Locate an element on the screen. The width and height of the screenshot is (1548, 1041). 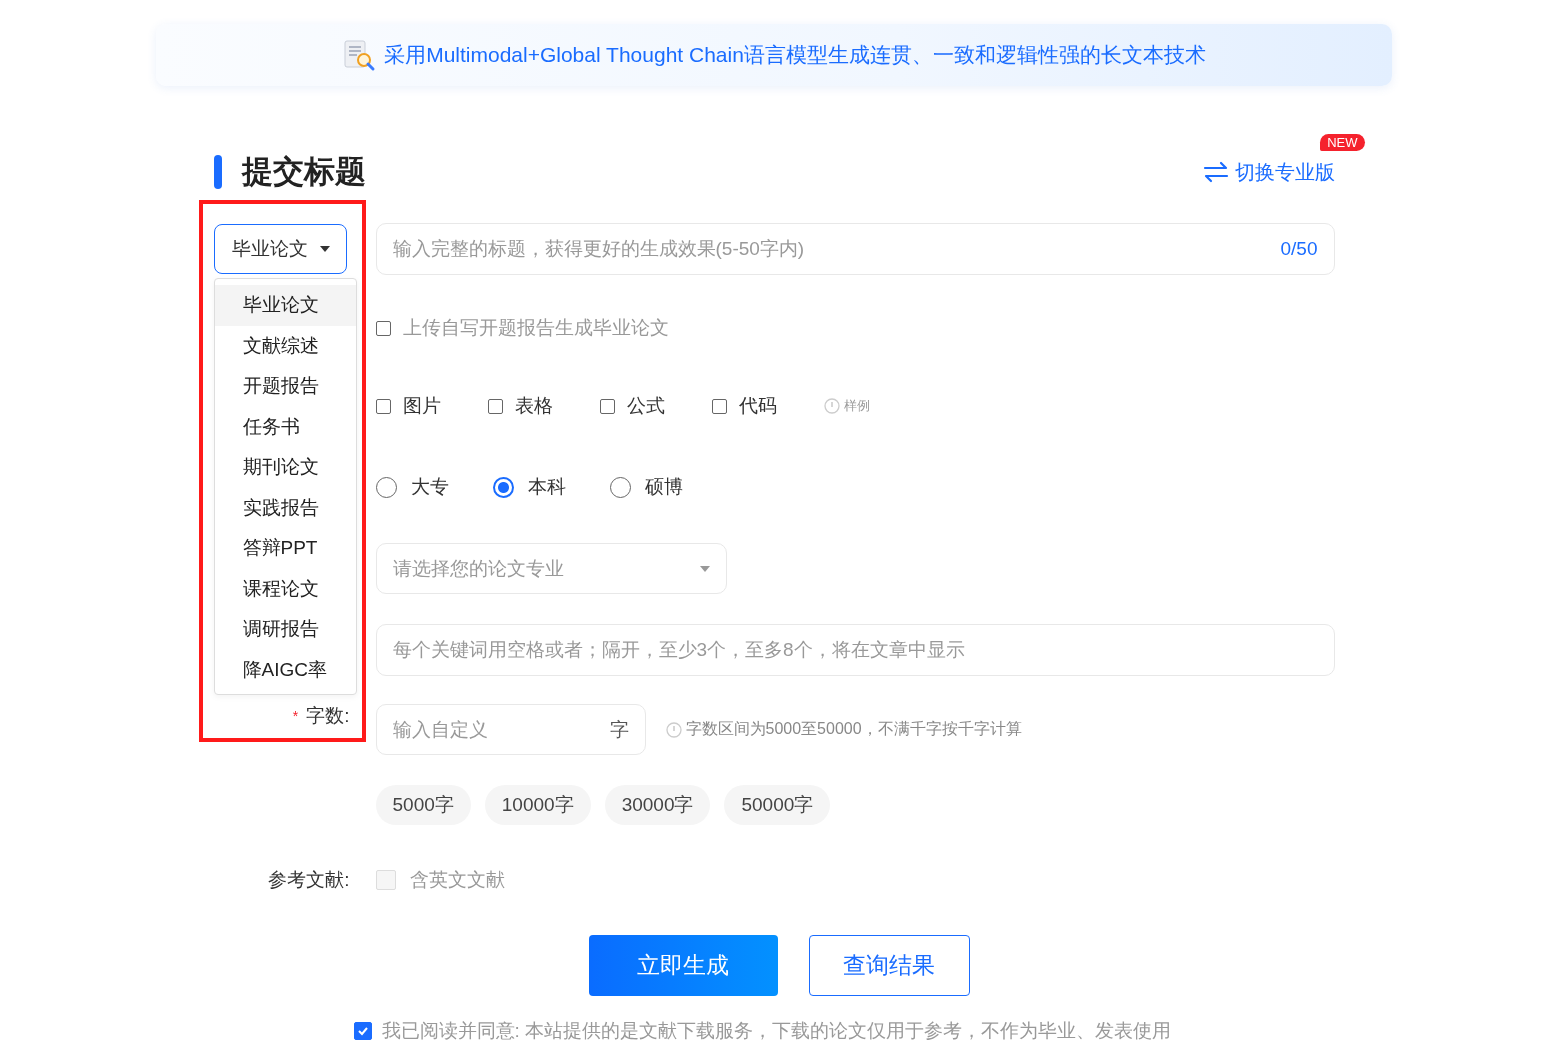
checkbox-label: 图片 is located at coordinates (421, 406).